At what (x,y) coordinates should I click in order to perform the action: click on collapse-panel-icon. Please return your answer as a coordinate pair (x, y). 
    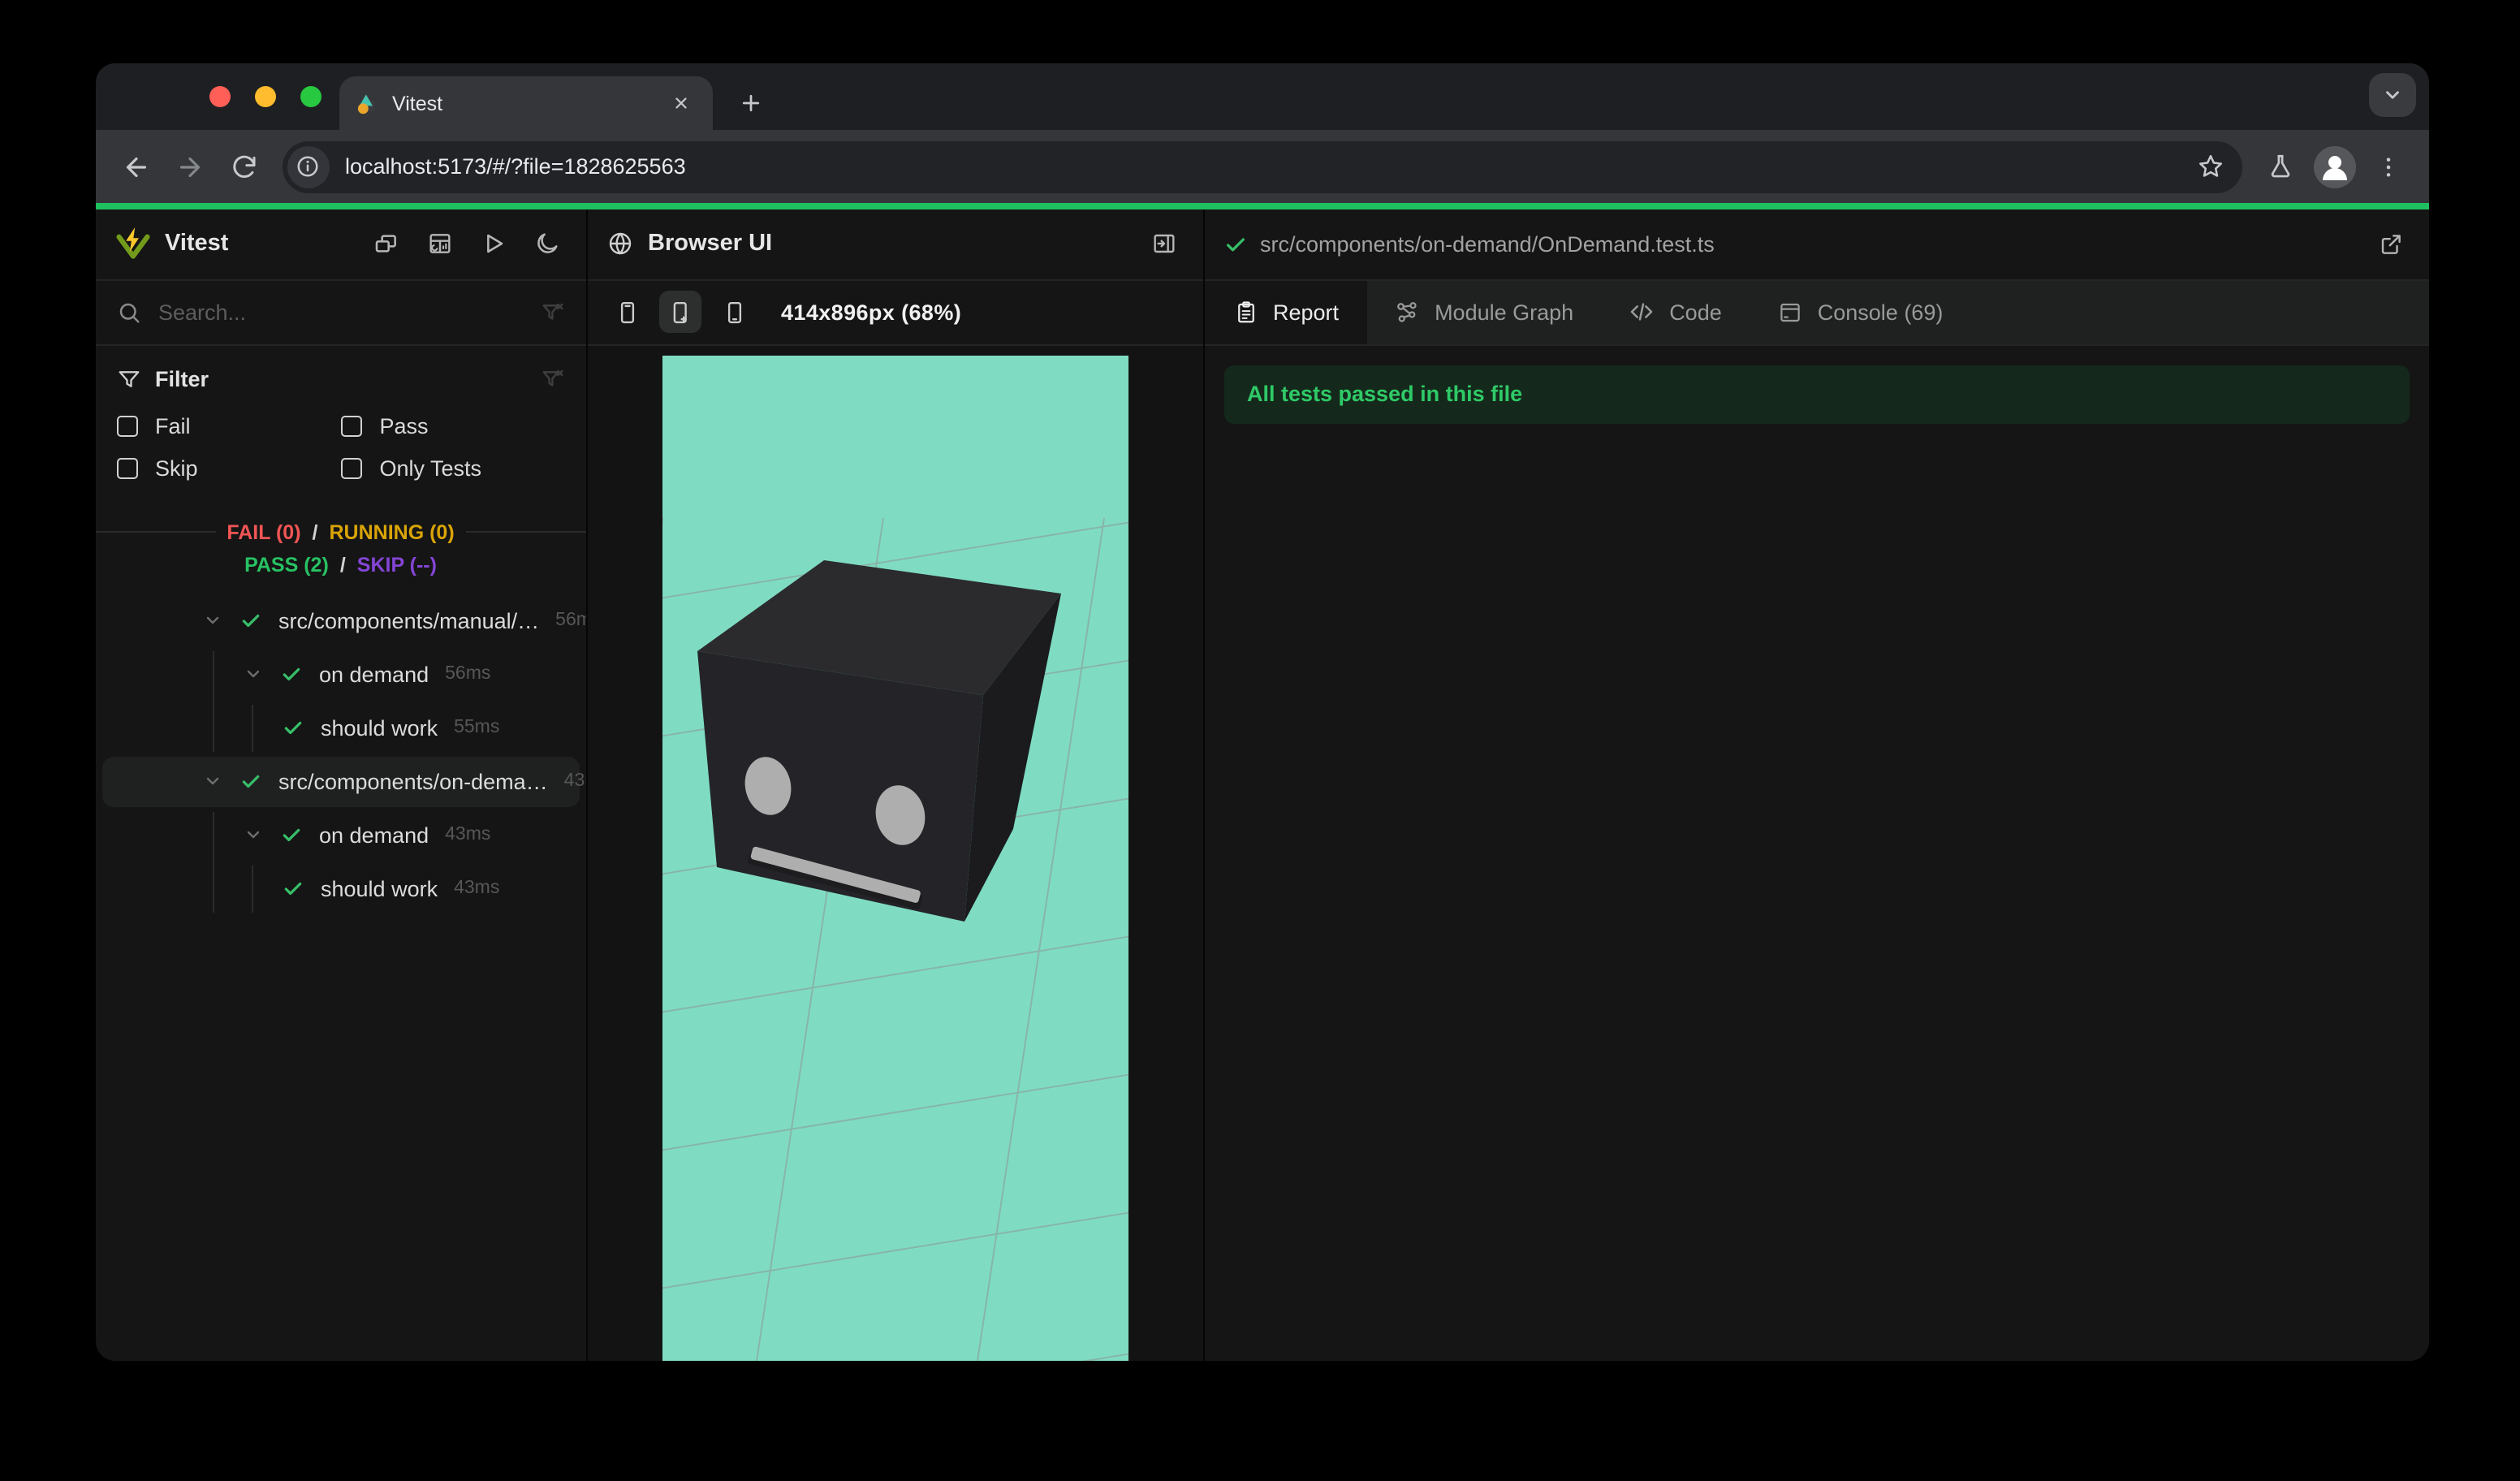
    Looking at the image, I should click on (1164, 244).